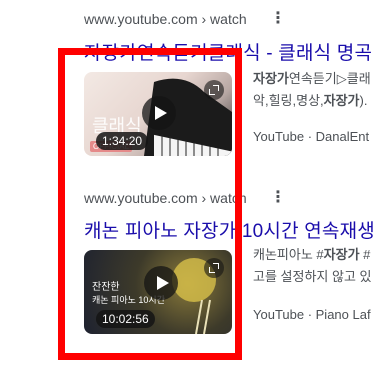 The height and width of the screenshot is (366, 378). Describe the element at coordinates (312, 90) in the screenshot. I see `result-snippet: 자장가연속듣기▷클래 악,힐링,명상,자장가).` at that location.